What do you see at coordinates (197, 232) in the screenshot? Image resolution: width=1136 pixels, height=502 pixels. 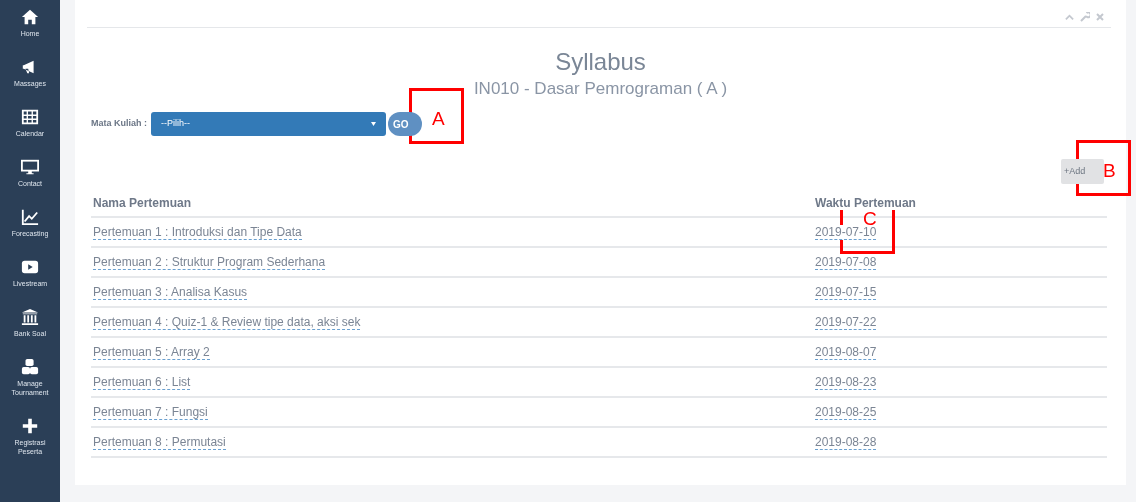 I see `meeting-link: Pertemuan 1 : Introduksi dan Tipe Data` at bounding box center [197, 232].